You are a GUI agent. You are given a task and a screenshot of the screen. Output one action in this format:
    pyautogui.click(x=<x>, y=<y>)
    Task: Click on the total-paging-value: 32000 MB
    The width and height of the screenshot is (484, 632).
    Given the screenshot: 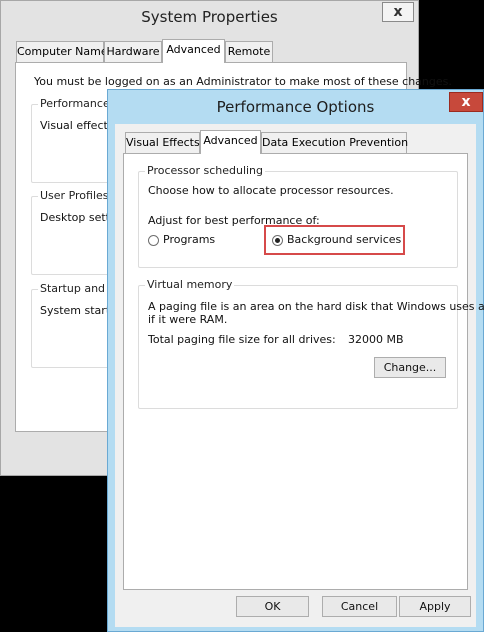 What is the action you would take?
    pyautogui.click(x=376, y=339)
    